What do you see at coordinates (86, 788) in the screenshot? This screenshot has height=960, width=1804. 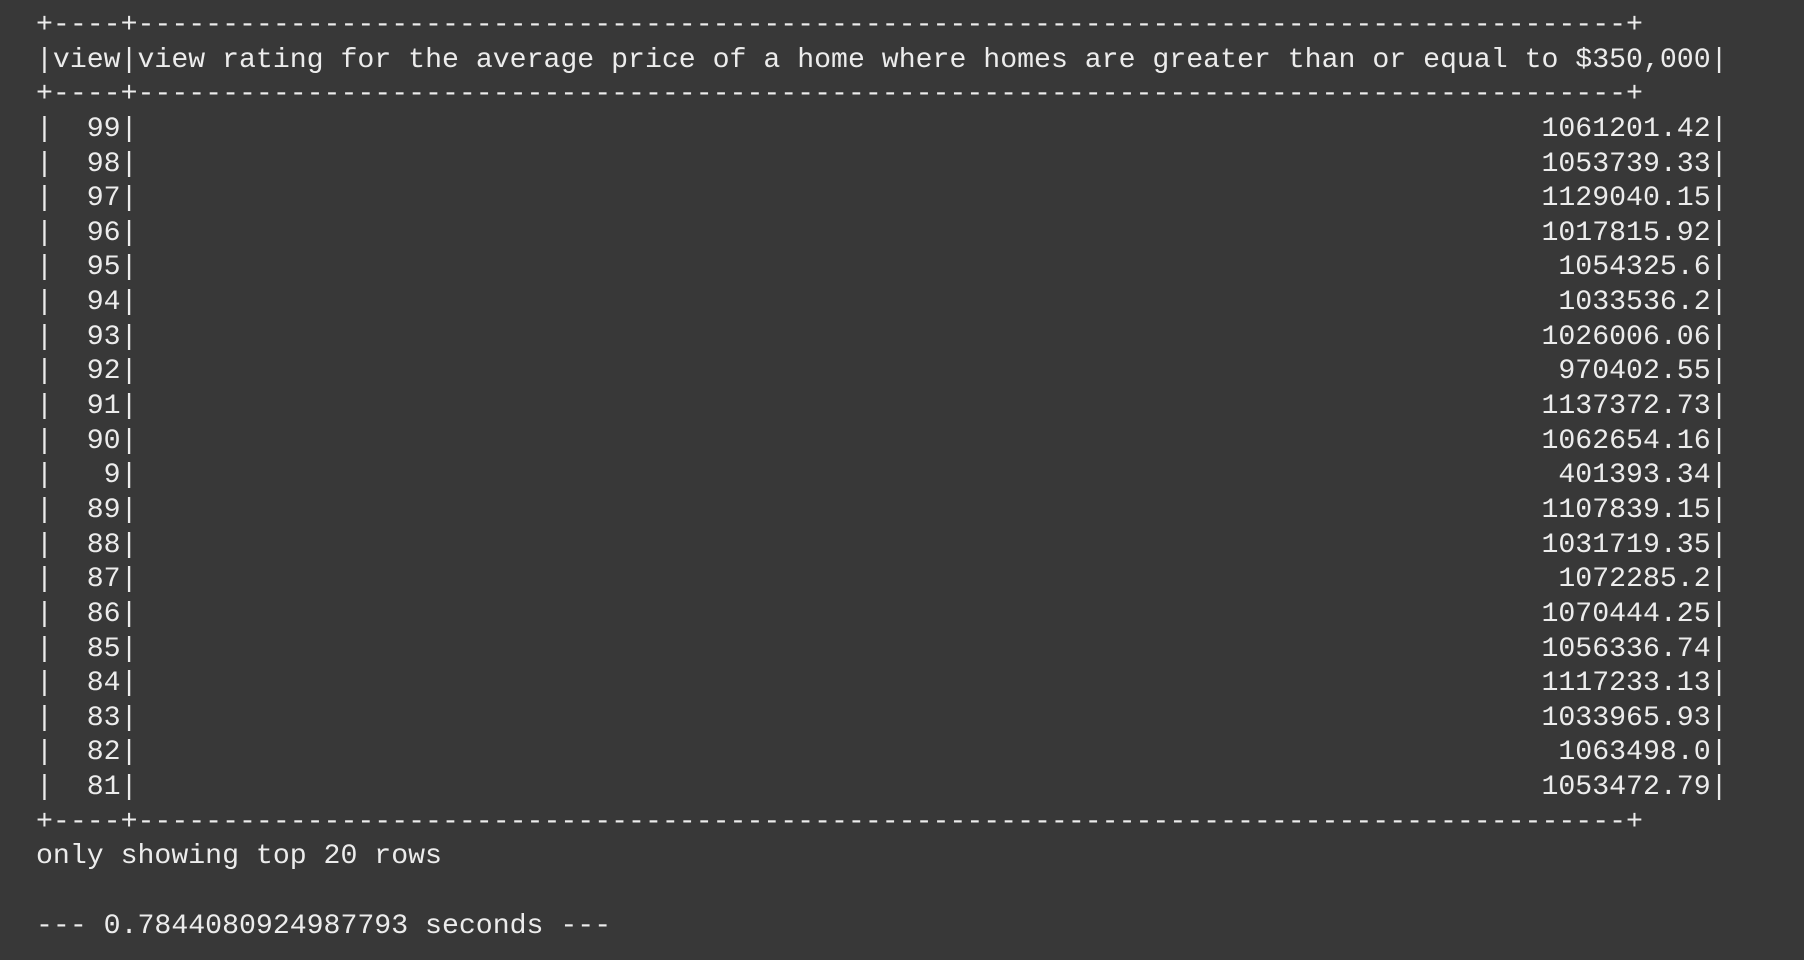 I see `cell-view: 81` at bounding box center [86, 788].